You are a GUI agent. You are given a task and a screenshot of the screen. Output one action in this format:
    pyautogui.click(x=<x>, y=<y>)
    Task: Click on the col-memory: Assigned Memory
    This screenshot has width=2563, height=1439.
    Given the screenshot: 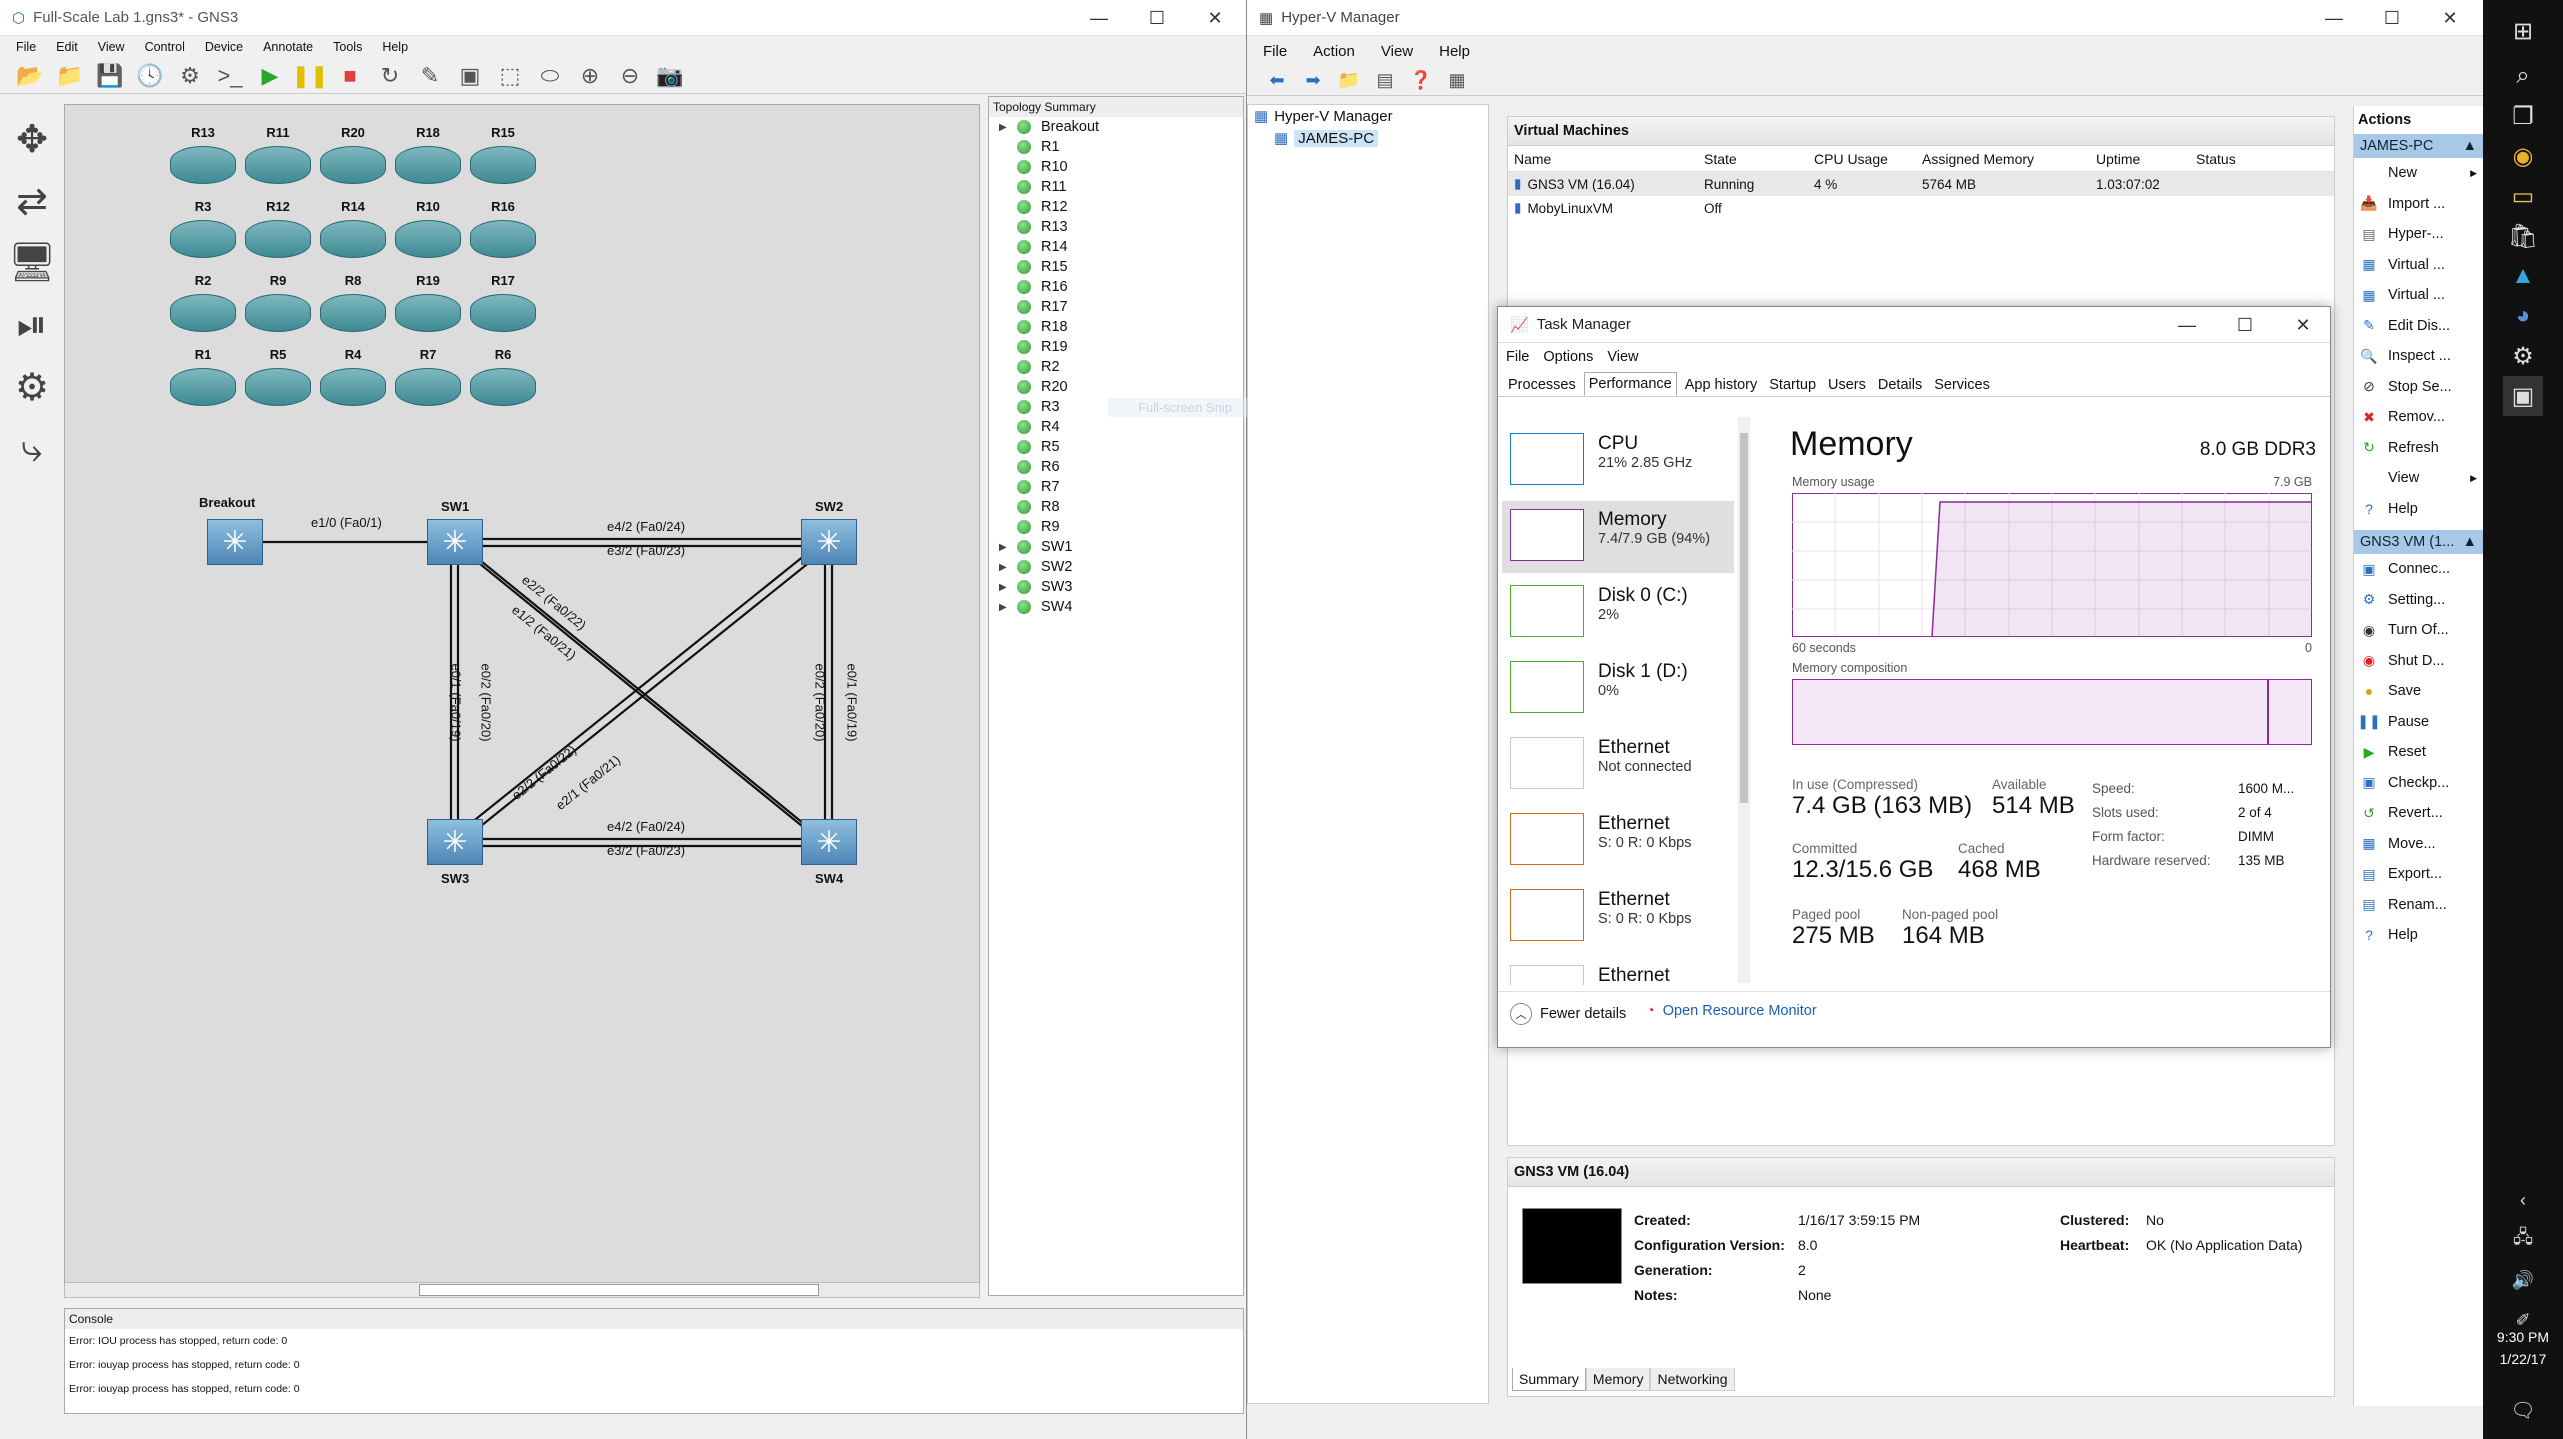 What is the action you would take?
    pyautogui.click(x=2009, y=159)
    